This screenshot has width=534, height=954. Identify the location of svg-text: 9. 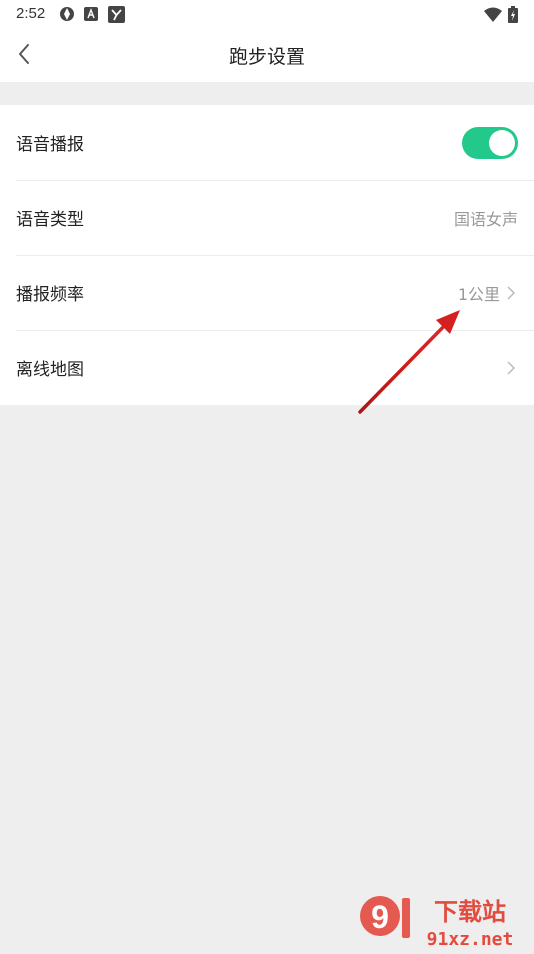
(380, 917).